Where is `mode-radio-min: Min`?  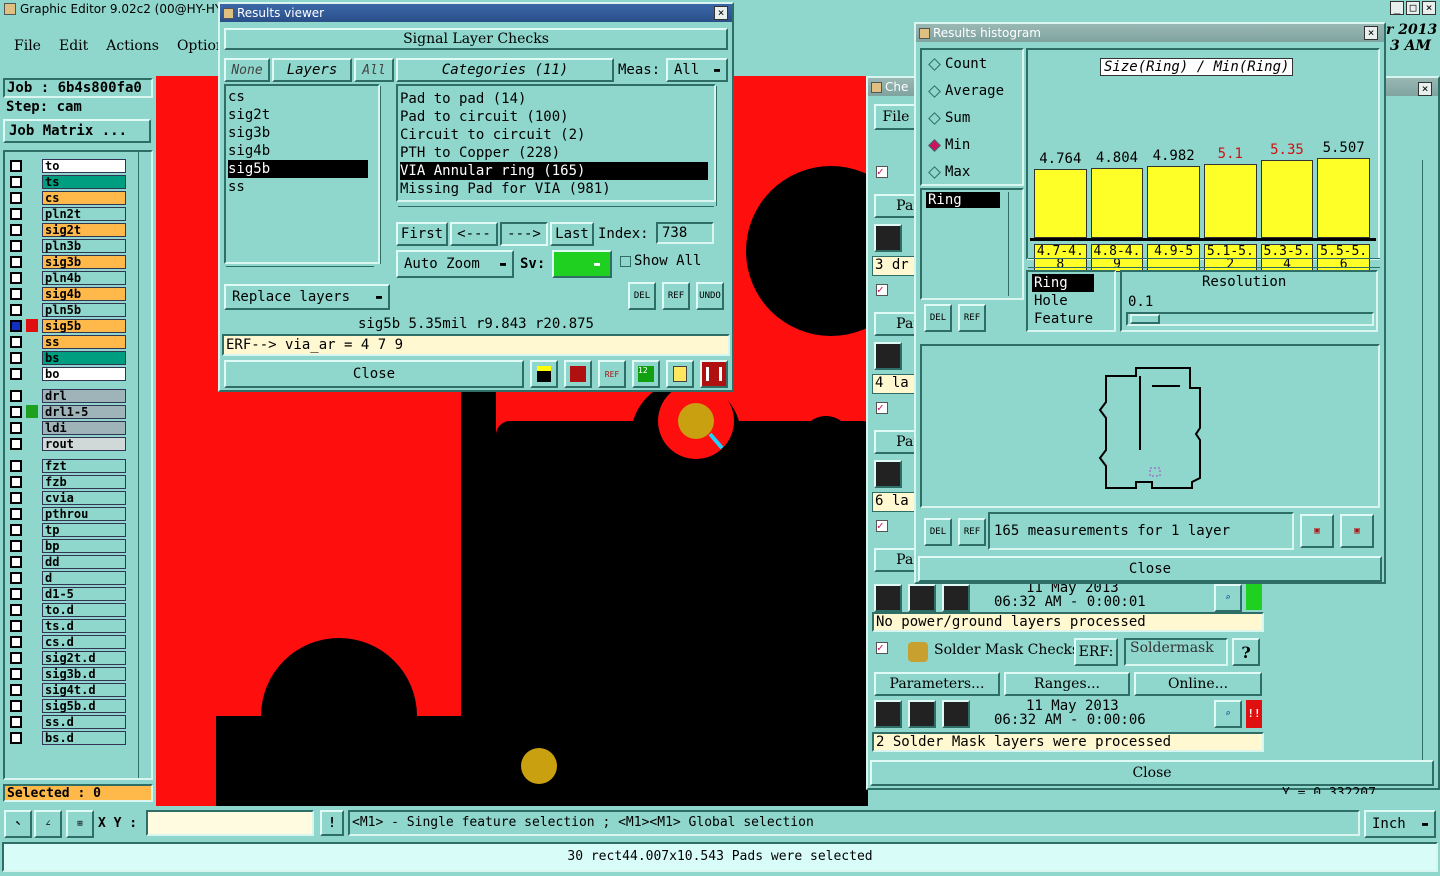 mode-radio-min: Min is located at coordinates (949, 145).